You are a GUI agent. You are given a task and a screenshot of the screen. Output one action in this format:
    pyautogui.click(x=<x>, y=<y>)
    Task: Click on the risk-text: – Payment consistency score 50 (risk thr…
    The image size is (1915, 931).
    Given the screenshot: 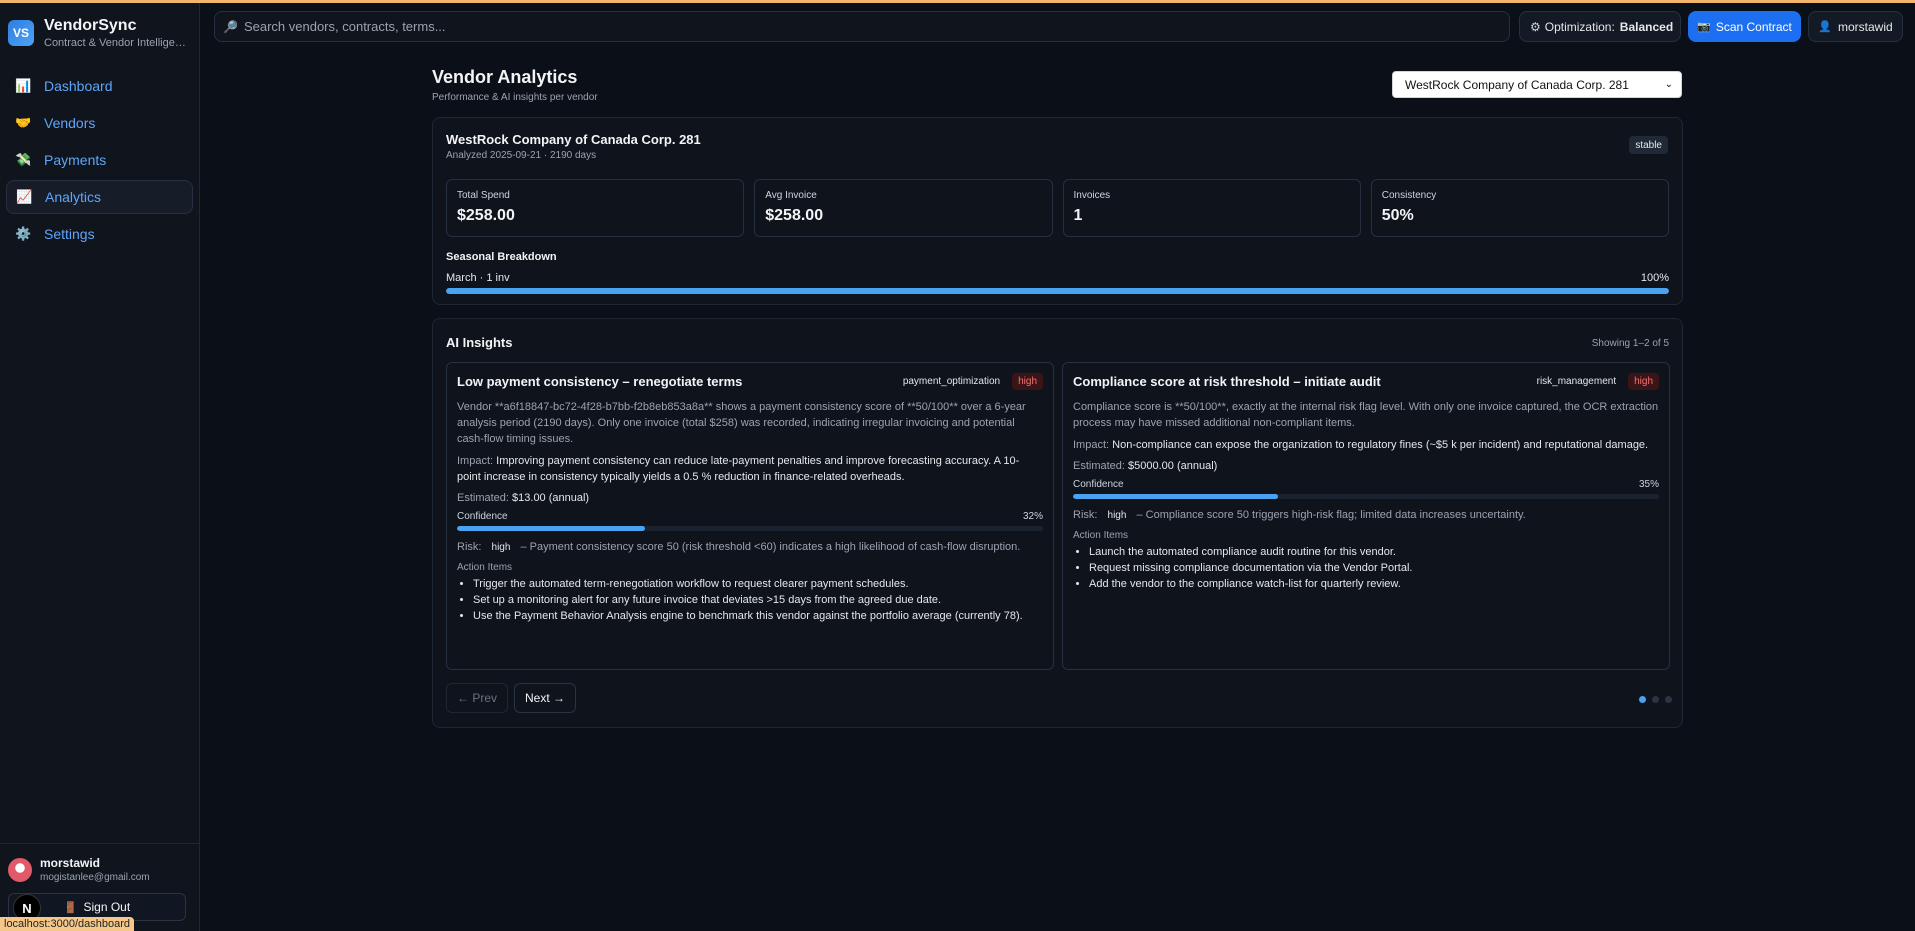 What is the action you would take?
    pyautogui.click(x=770, y=547)
    